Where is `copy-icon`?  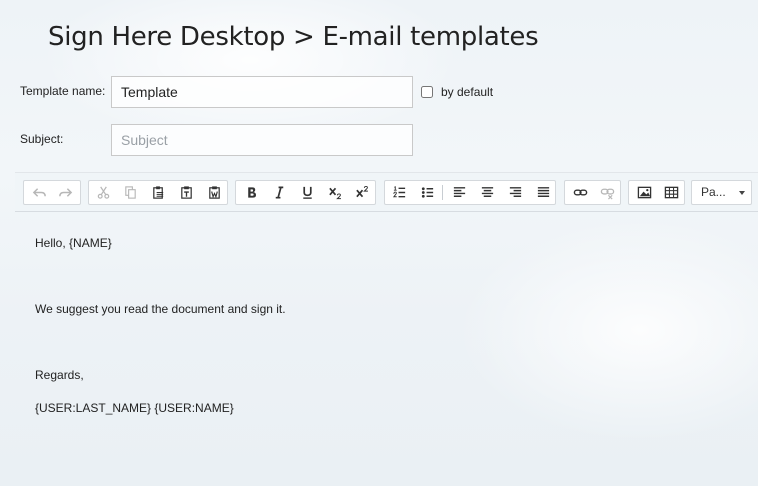
copy-icon is located at coordinates (130, 192).